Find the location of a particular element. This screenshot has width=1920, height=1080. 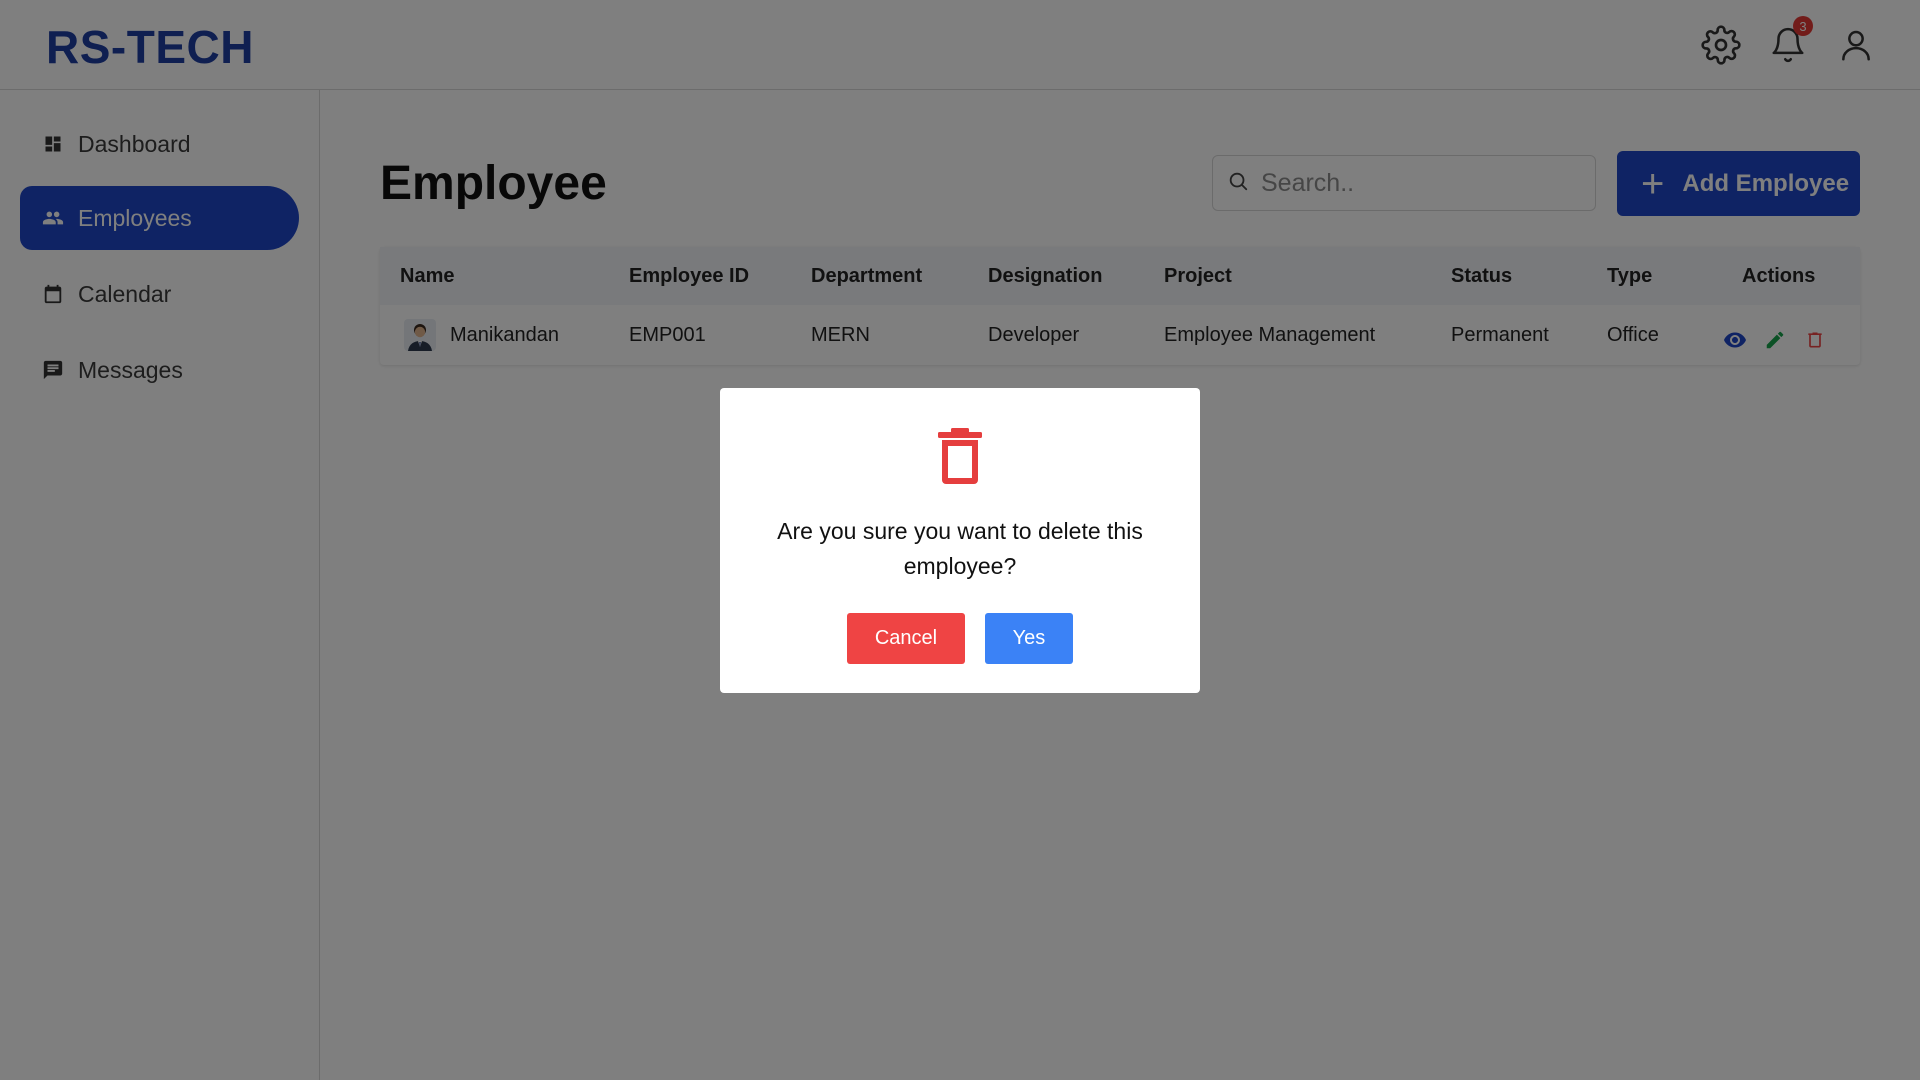

cancel-button: Cancel is located at coordinates (906, 638).